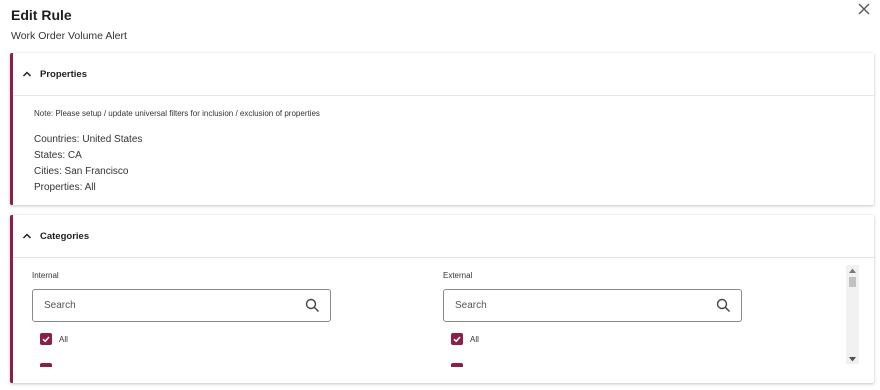 Image resolution: width=880 pixels, height=390 pixels. Describe the element at coordinates (81, 171) in the screenshot. I see `properties-item-cities: Cities: San Francisco` at that location.